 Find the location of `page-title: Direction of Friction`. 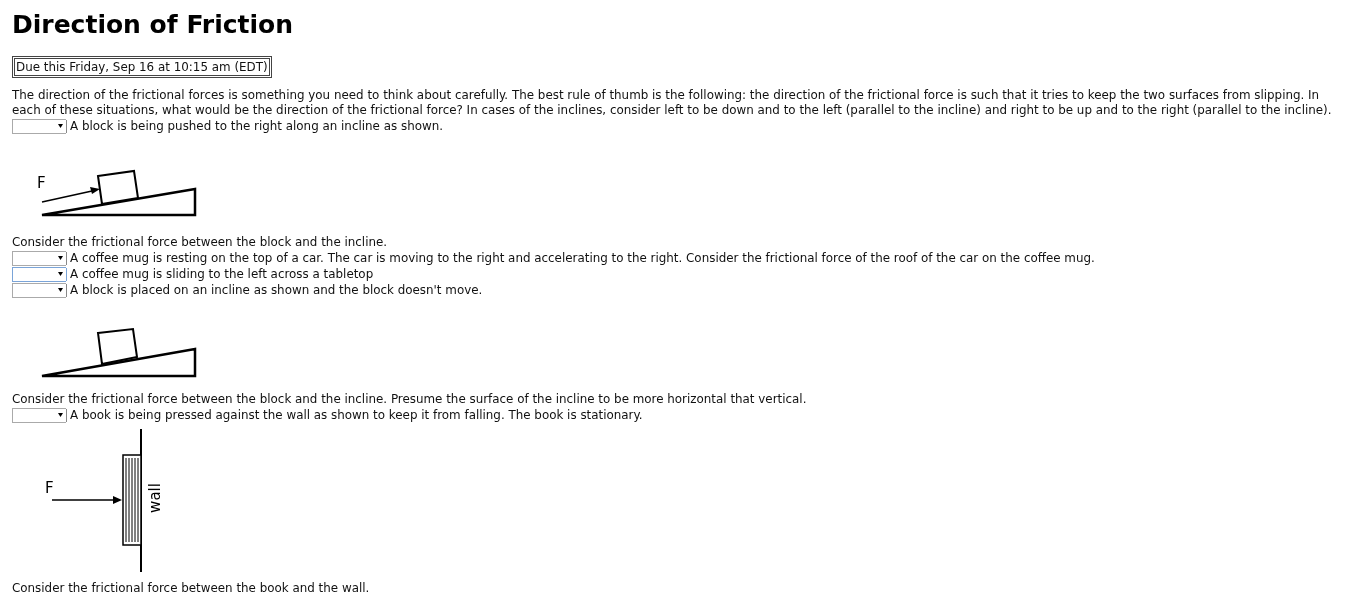

page-title: Direction of Friction is located at coordinates (153, 25).